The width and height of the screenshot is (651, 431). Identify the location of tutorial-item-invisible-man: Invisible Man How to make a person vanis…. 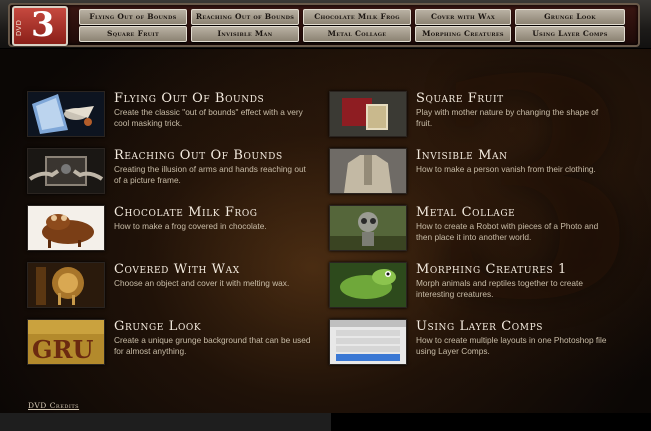
(479, 172).